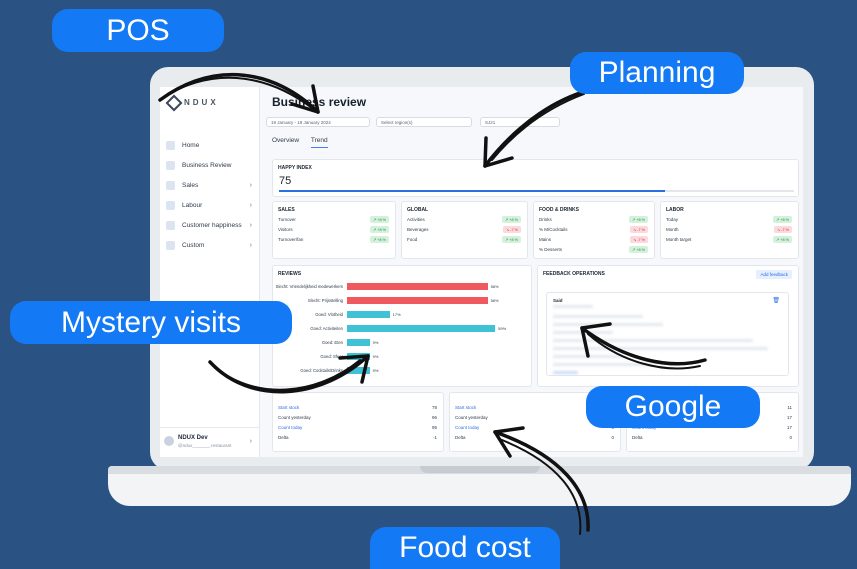 The height and width of the screenshot is (569, 857). Describe the element at coordinates (673, 407) in the screenshot. I see `label-google: Google` at that location.